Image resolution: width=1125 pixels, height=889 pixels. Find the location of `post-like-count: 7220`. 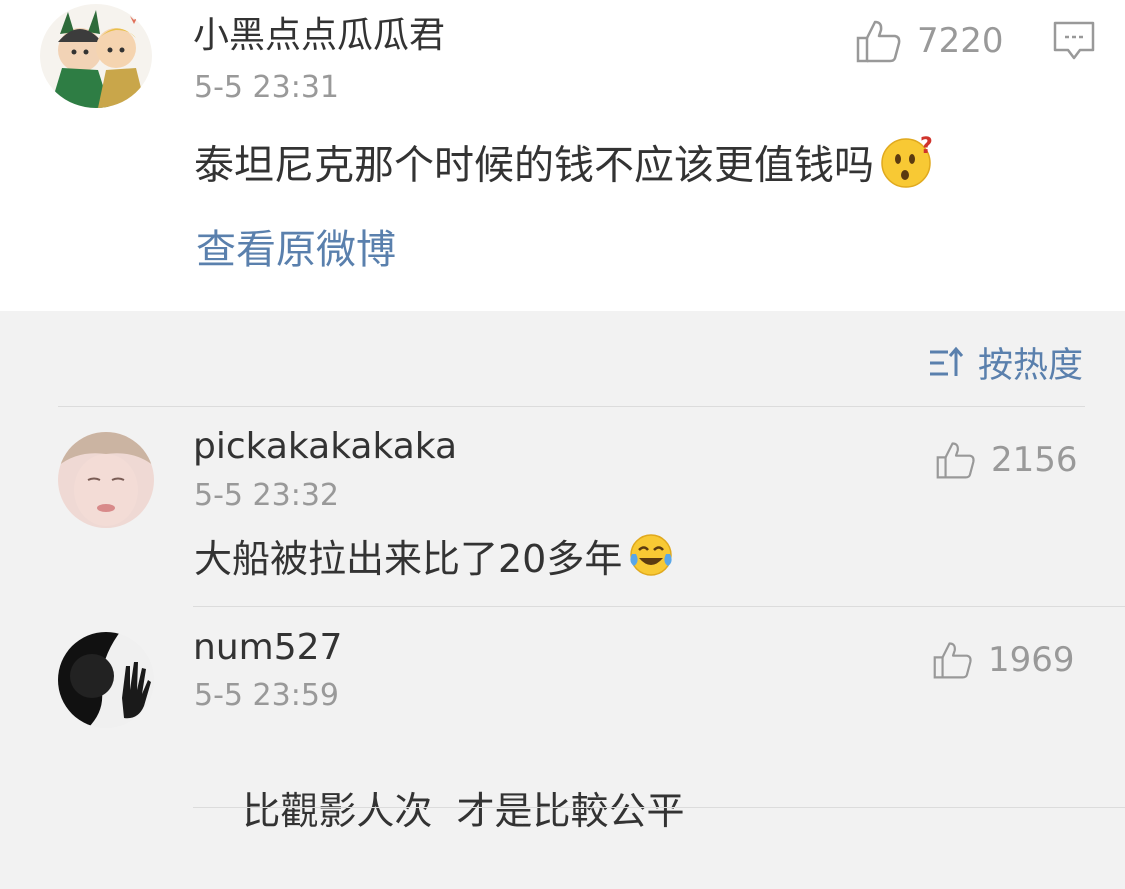

post-like-count: 7220 is located at coordinates (960, 41).